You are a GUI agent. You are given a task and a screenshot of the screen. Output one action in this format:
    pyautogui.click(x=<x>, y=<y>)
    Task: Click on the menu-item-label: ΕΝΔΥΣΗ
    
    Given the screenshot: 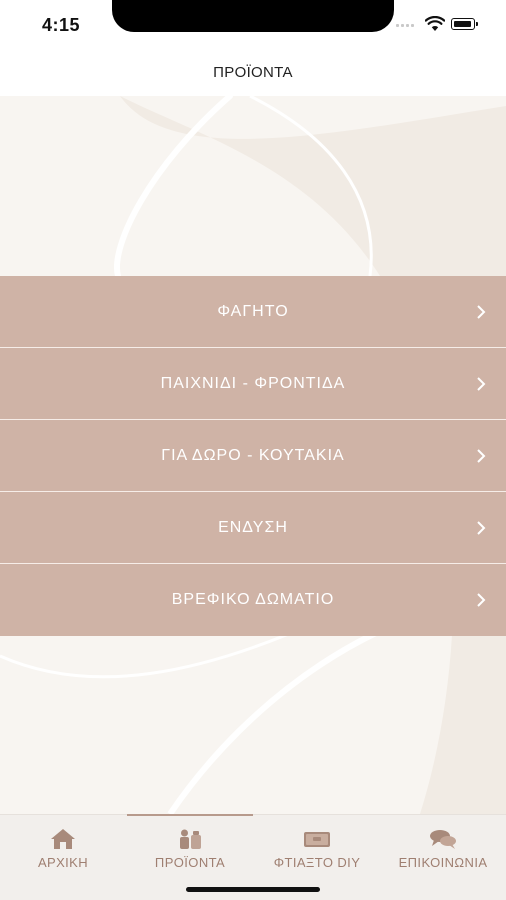 What is the action you would take?
    pyautogui.click(x=253, y=527)
    